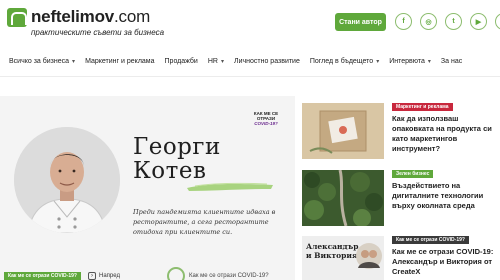  Describe the element at coordinates (407, 61) in the screenshot. I see `nav-item-label: Интервюта` at that location.